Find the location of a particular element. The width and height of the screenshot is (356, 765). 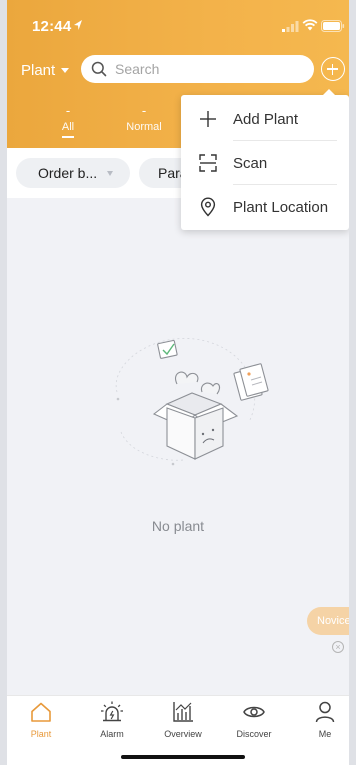

tab-alarm: Alarm is located at coordinates (112, 719).